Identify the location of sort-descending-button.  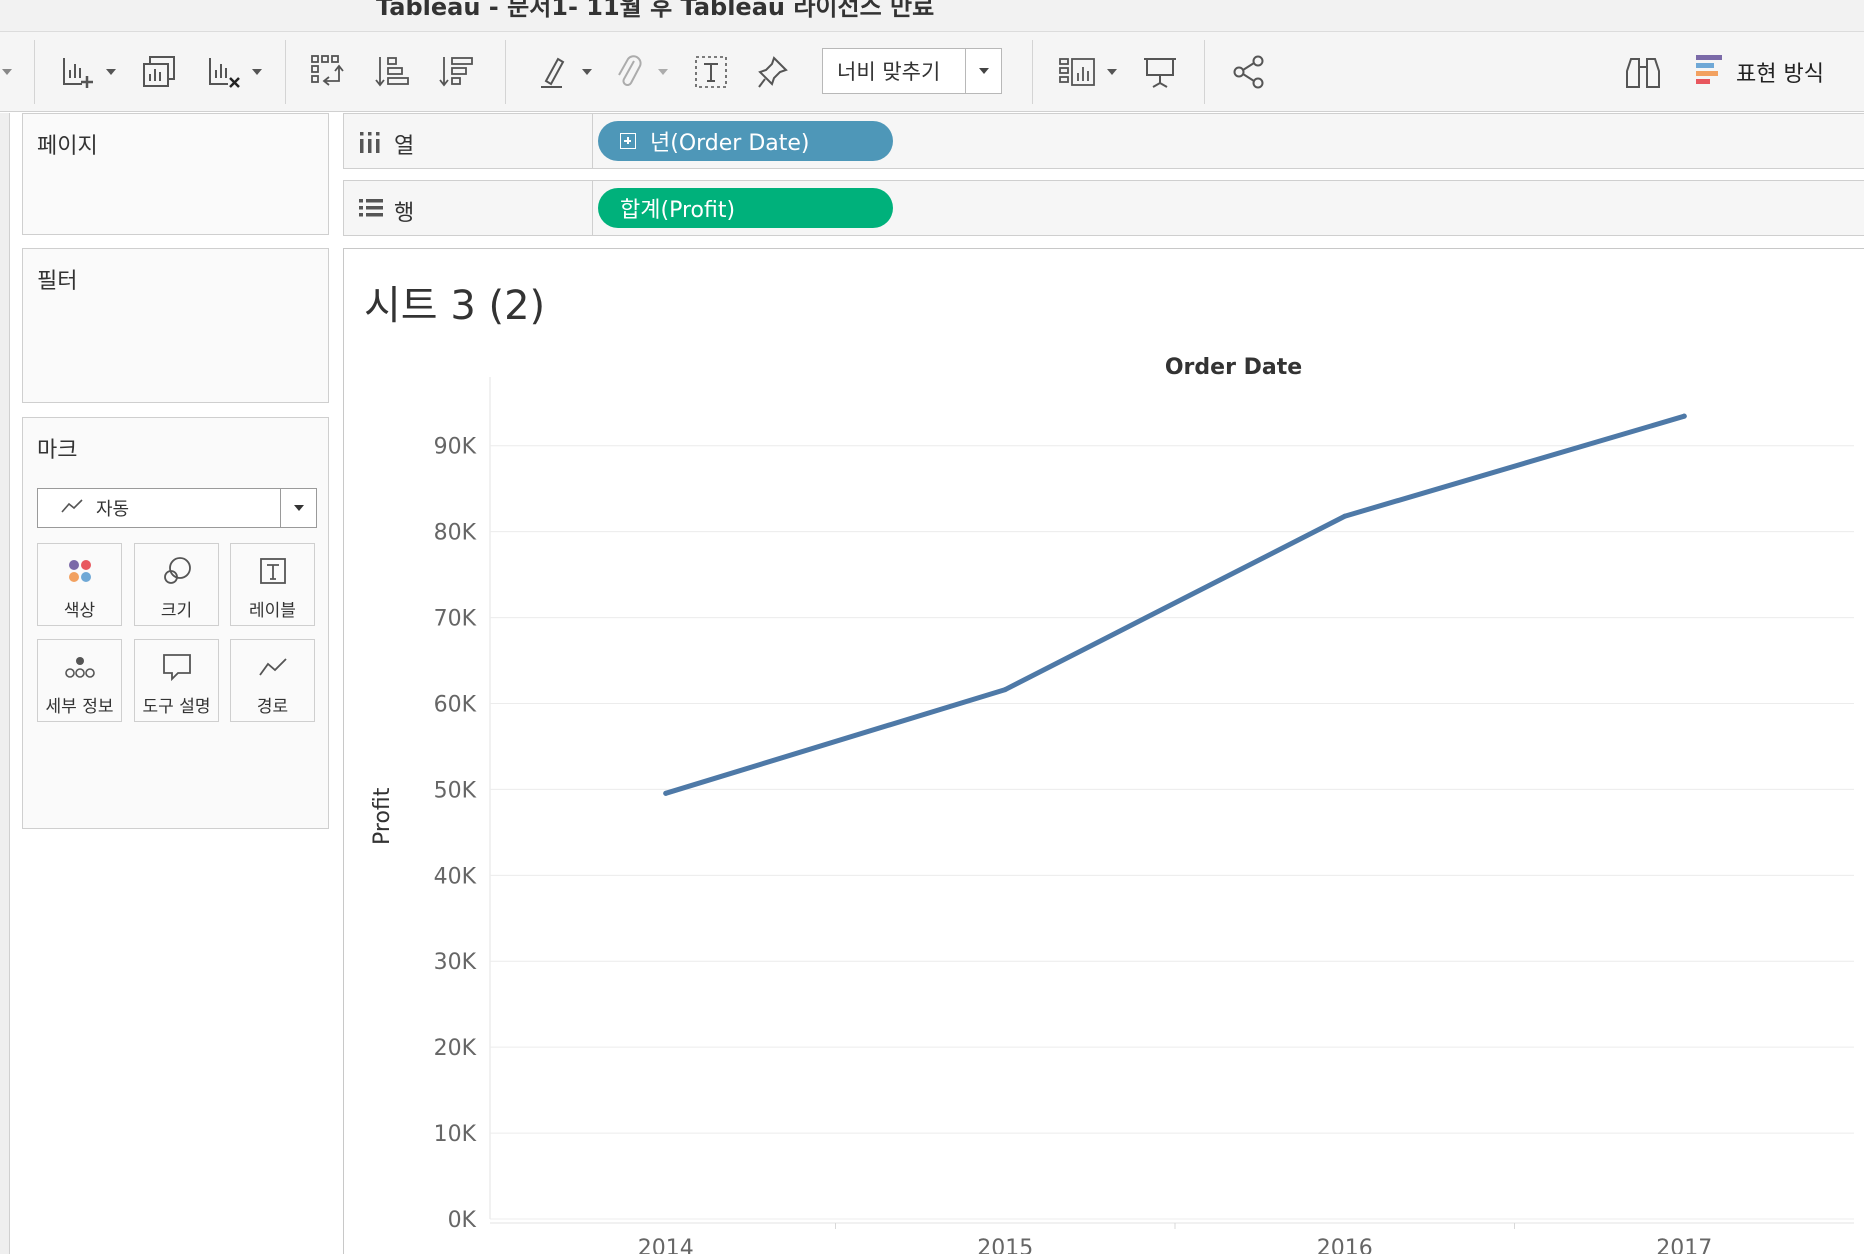
(456, 72).